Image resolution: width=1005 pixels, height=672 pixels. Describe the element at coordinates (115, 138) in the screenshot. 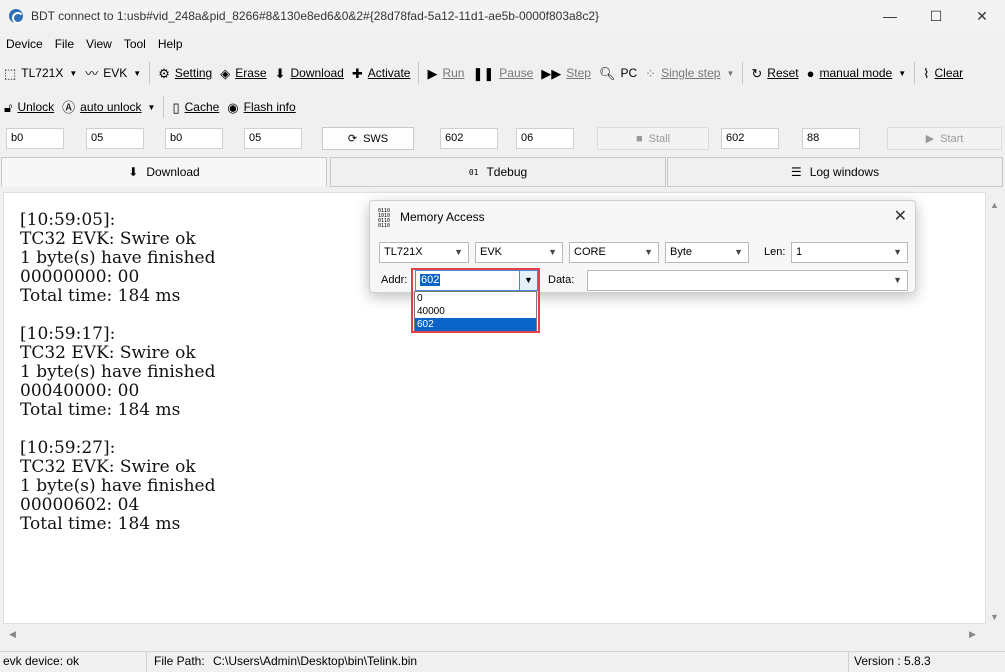

I see `field-2: 05` at that location.